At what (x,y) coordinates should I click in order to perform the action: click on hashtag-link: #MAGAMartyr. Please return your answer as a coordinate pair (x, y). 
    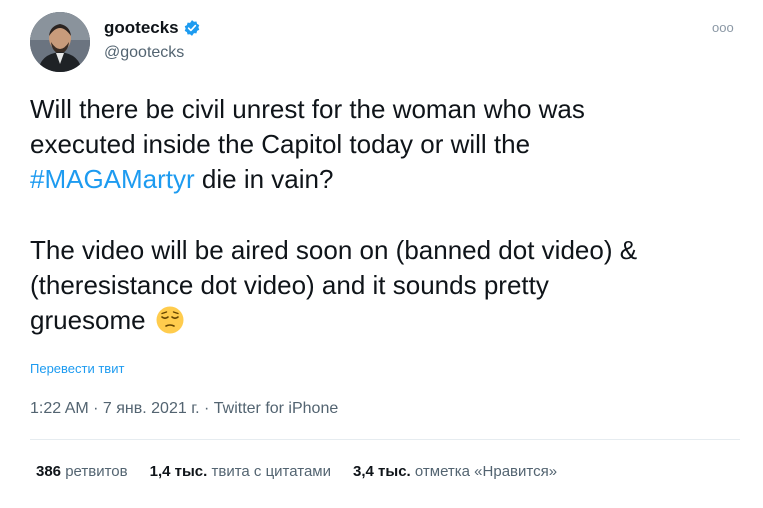
    Looking at the image, I should click on (112, 179).